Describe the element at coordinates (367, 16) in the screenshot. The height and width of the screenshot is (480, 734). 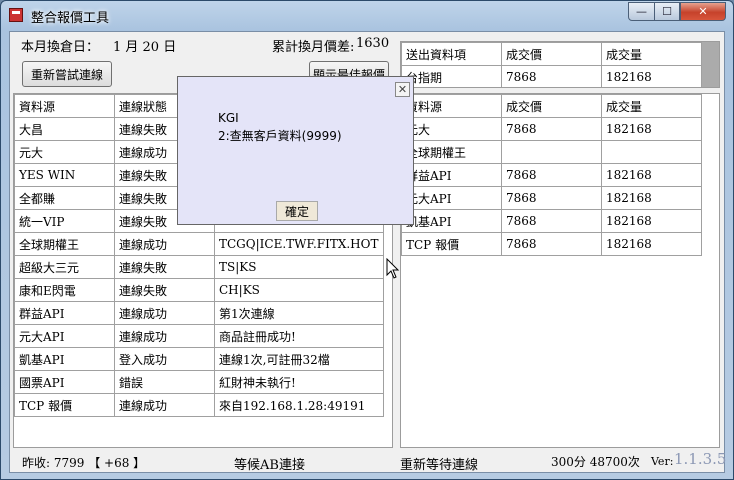
I see `title-bar: 整合報價工具 — ☐ ✕` at that location.